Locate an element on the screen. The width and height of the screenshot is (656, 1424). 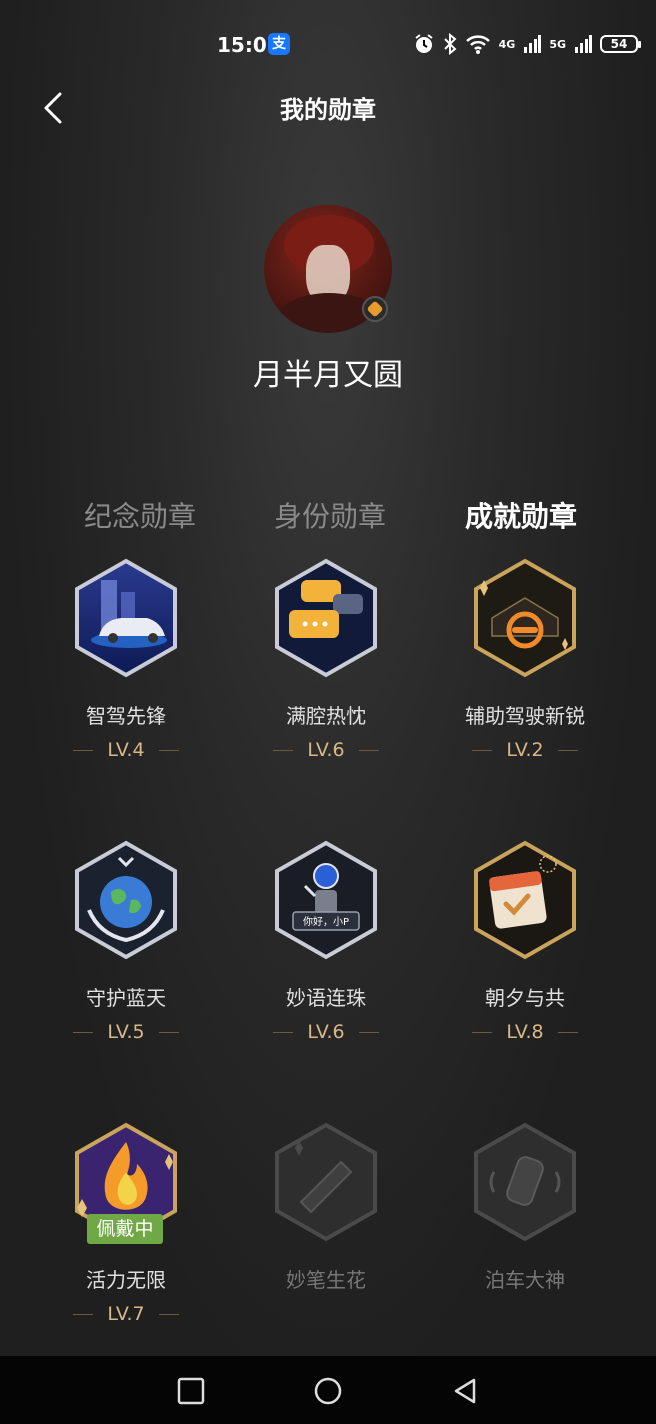
status-icons: 4G 5G 54 is located at coordinates (527, 44).